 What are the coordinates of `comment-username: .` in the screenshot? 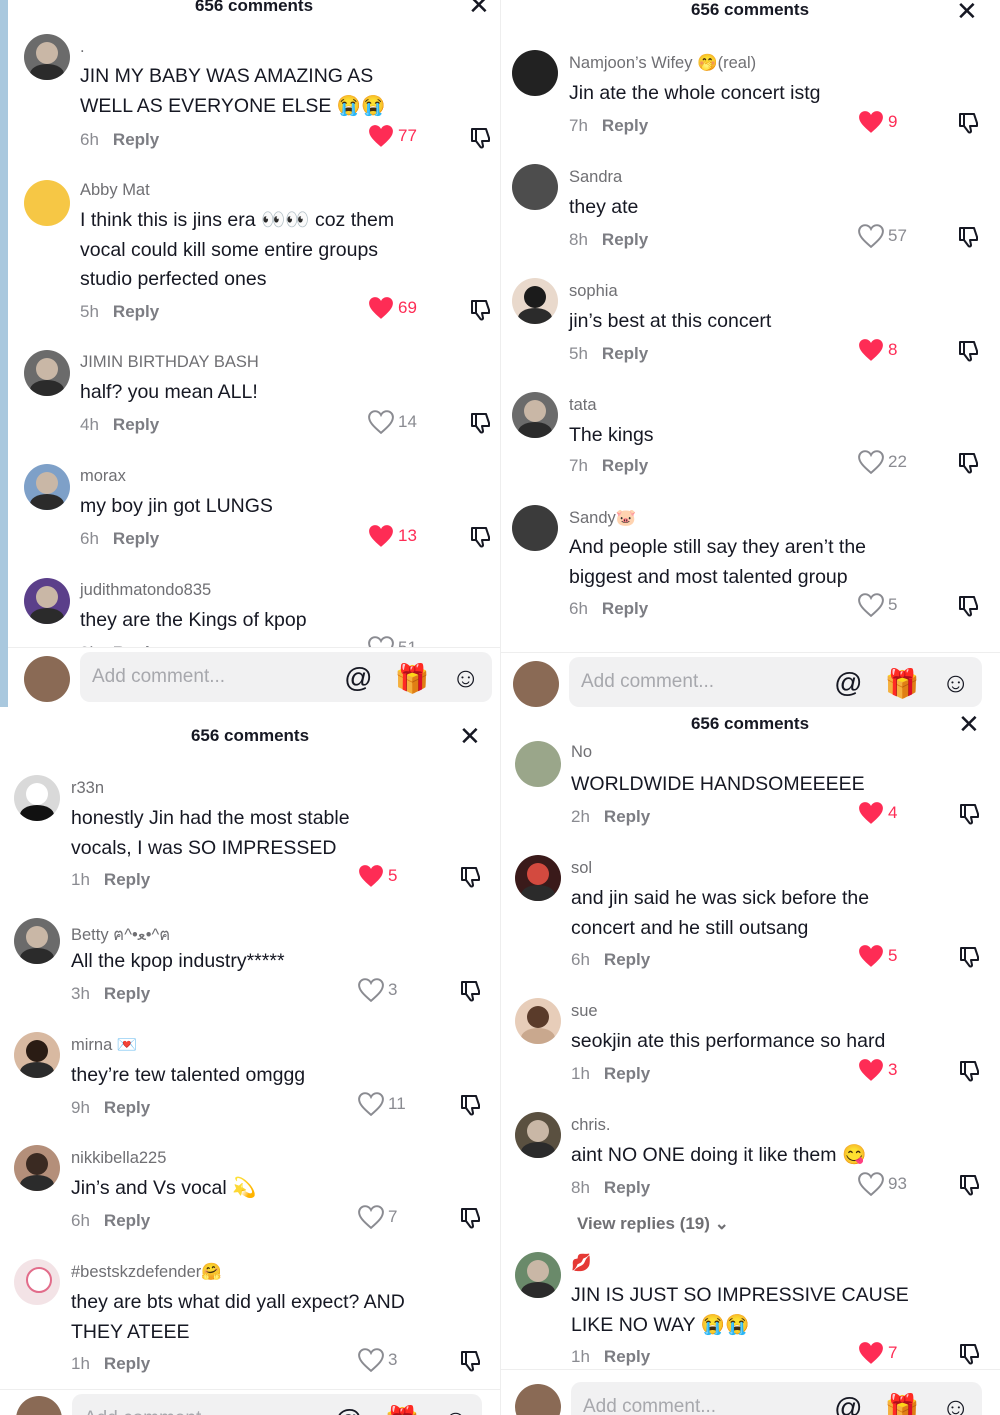 It's located at (82, 47).